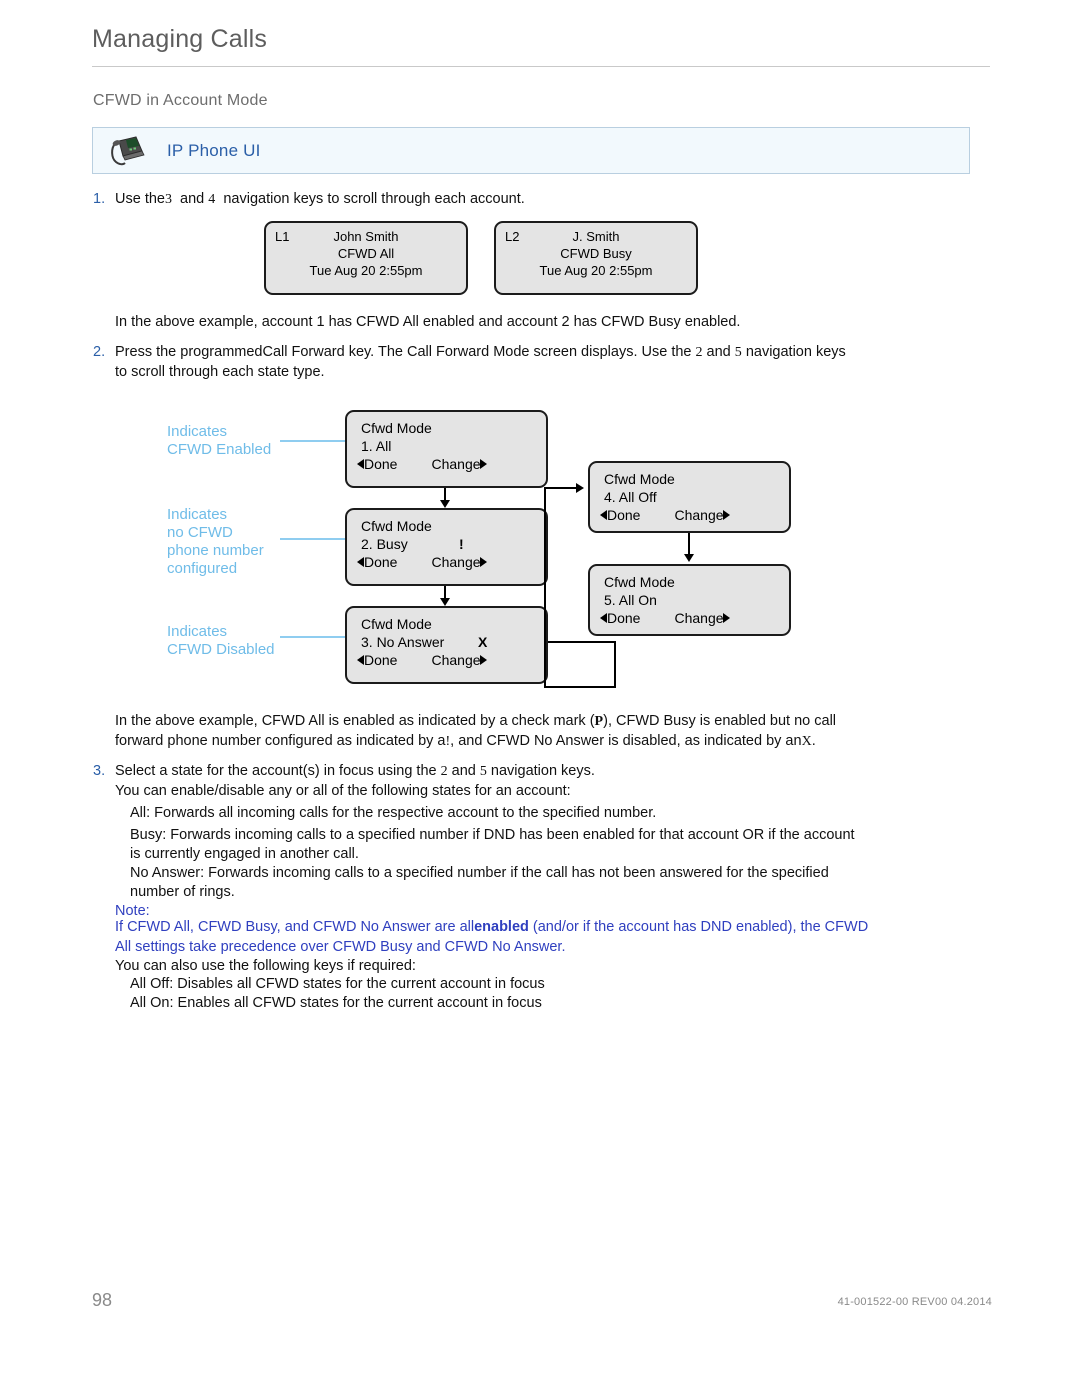  I want to click on lcd-caller-name: J. Smith, so click(596, 236).